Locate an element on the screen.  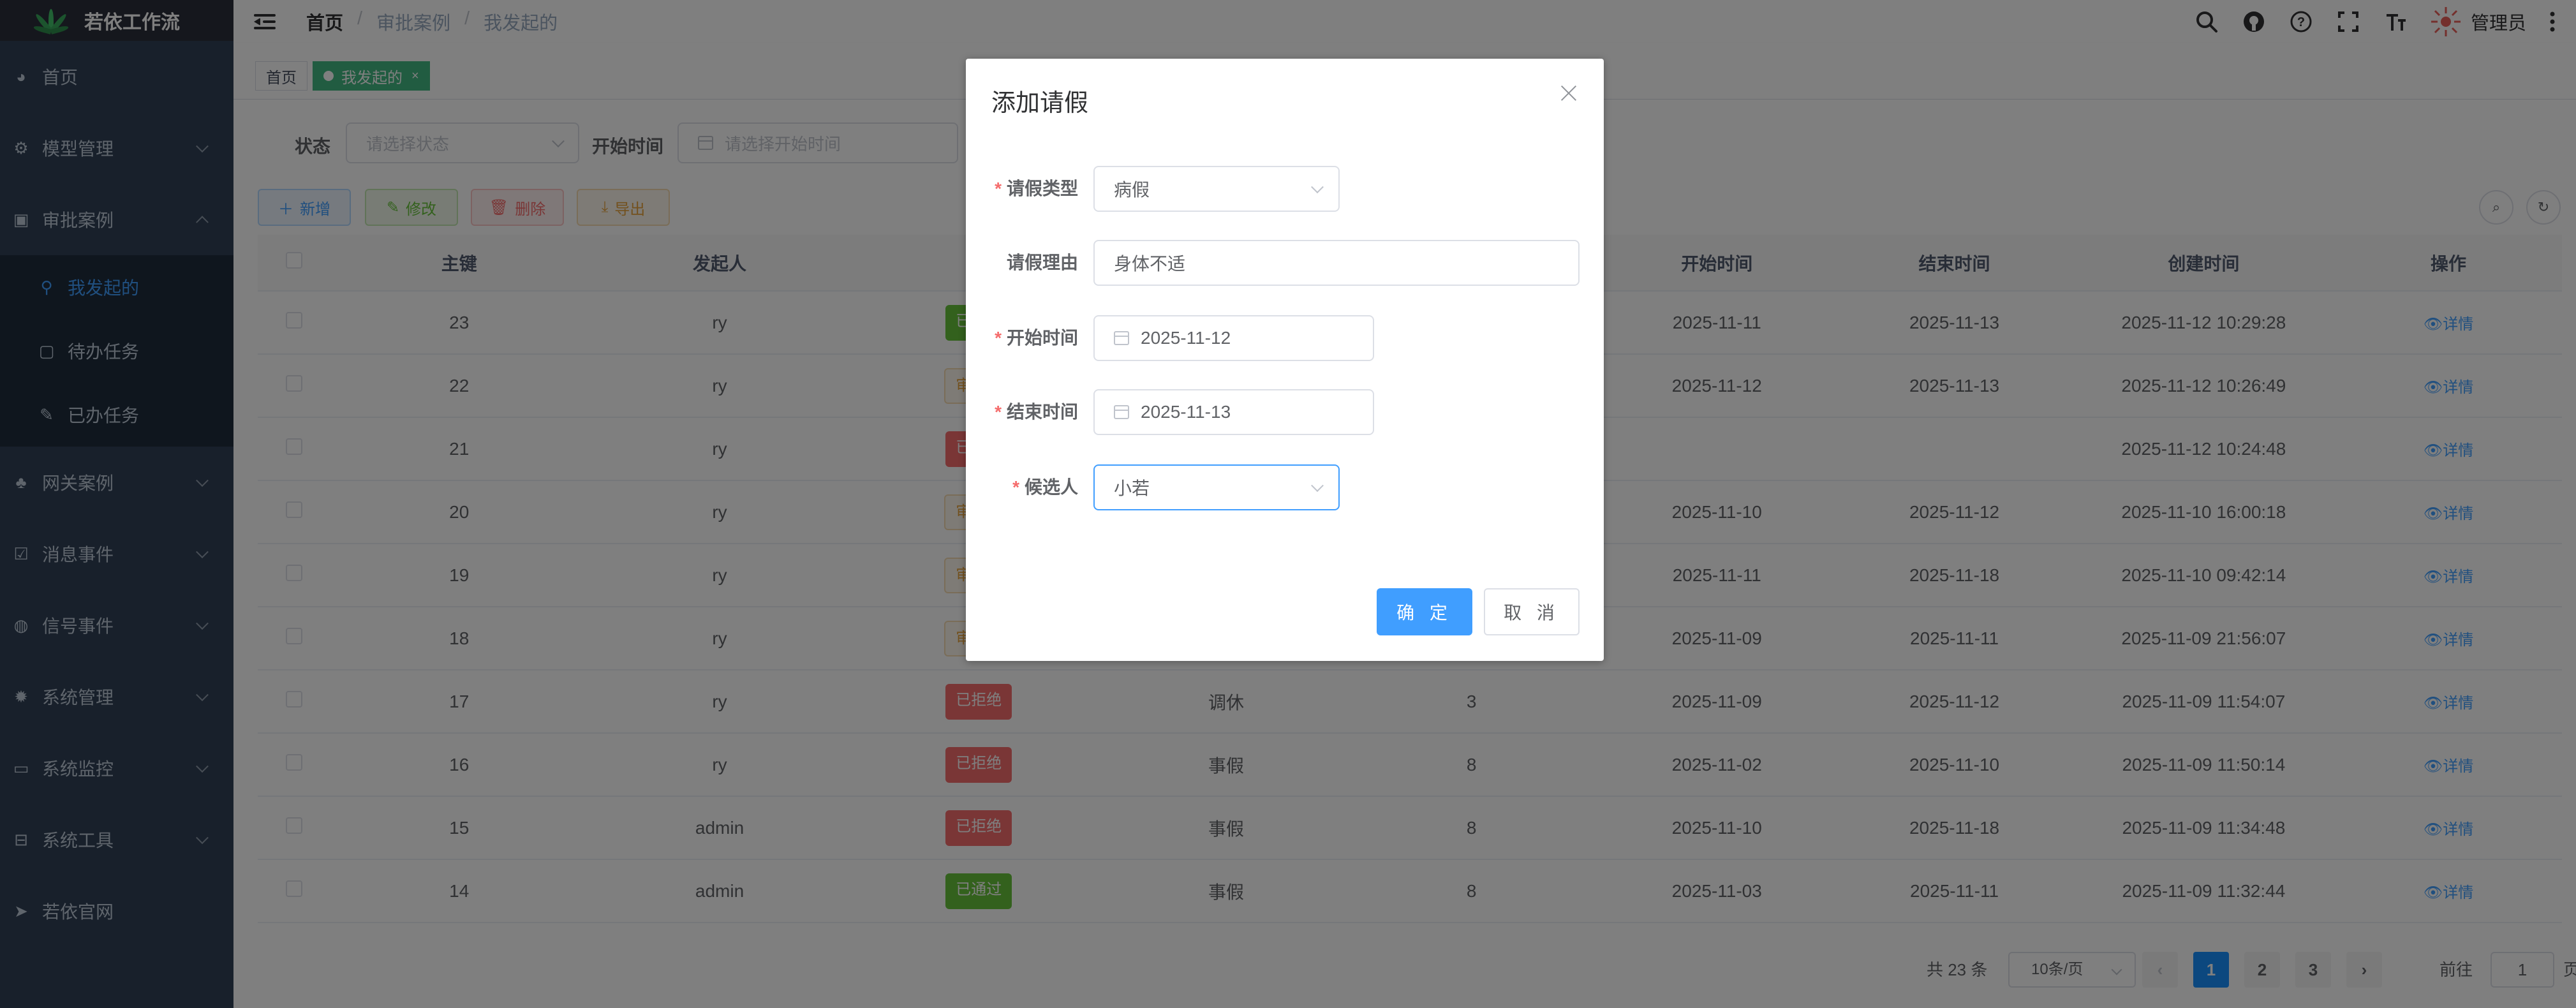
cancel-button: 取 消 is located at coordinates (1532, 611).